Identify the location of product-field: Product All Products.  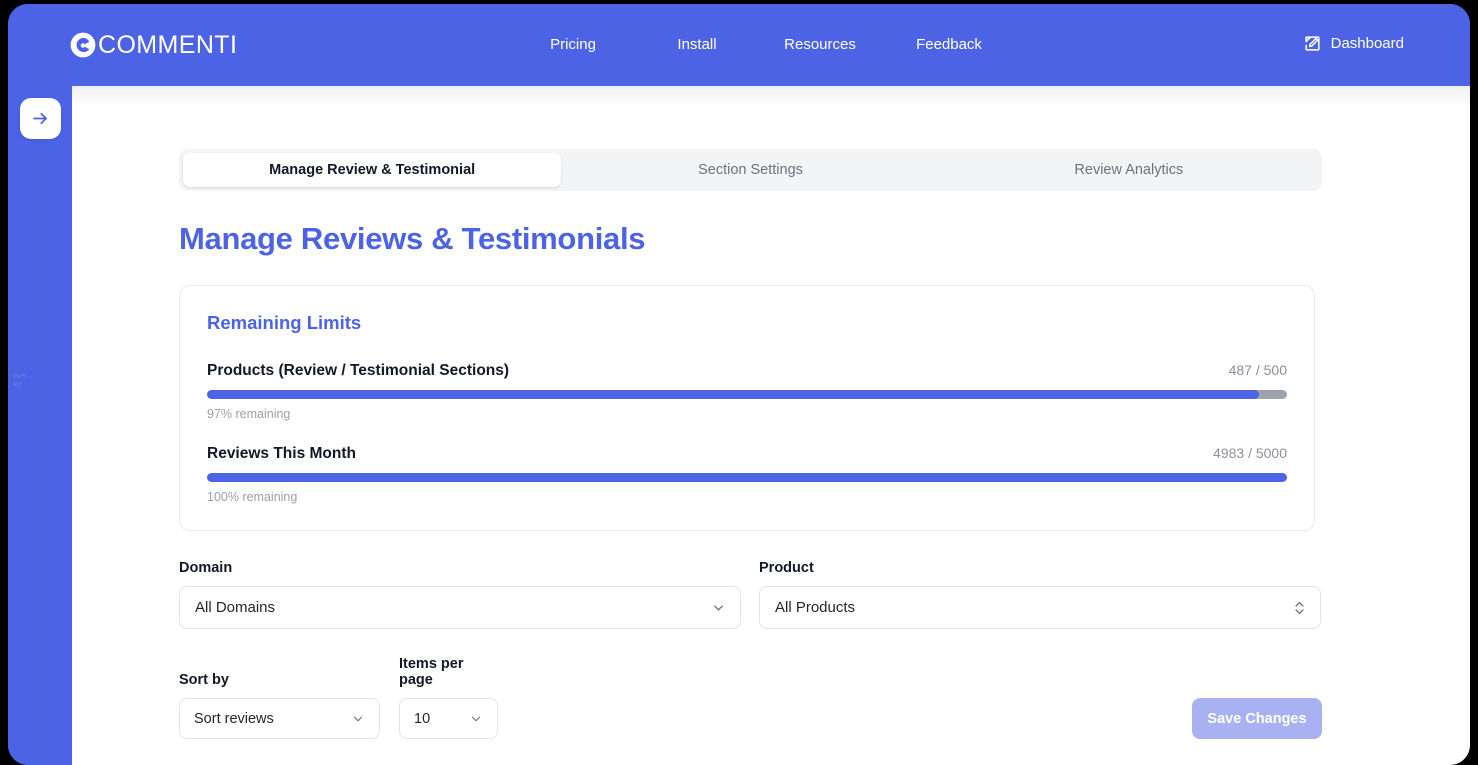
(1040, 594).